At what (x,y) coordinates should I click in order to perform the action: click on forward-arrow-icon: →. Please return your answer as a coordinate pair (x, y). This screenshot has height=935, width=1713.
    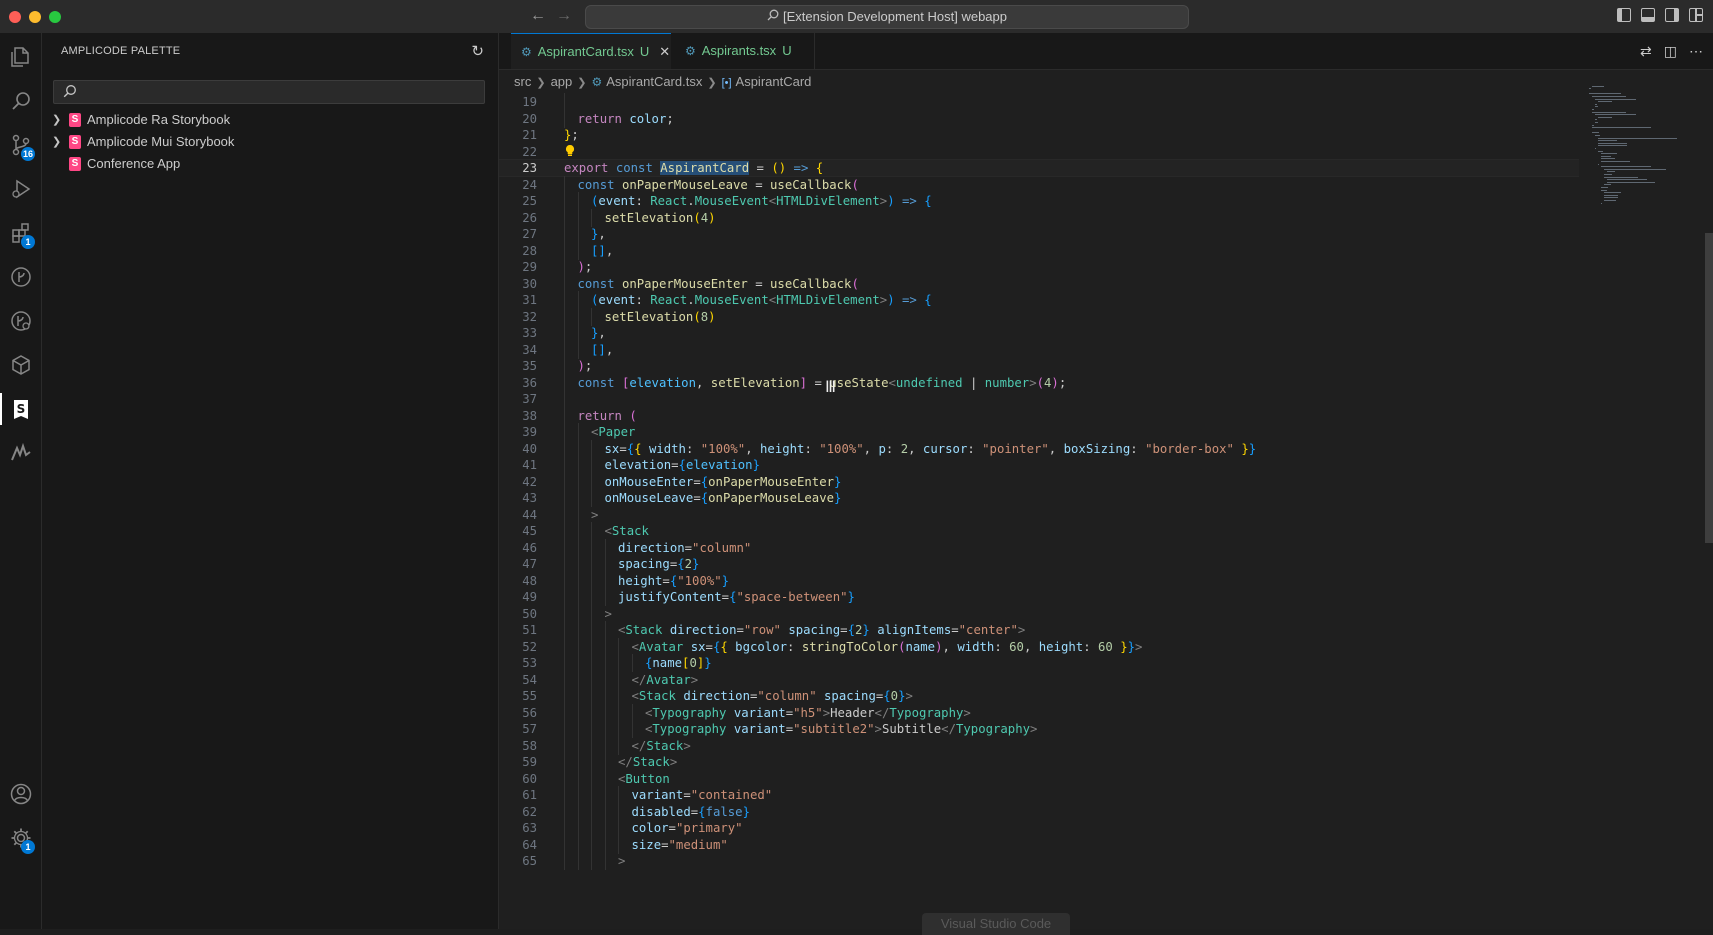
    Looking at the image, I should click on (564, 16).